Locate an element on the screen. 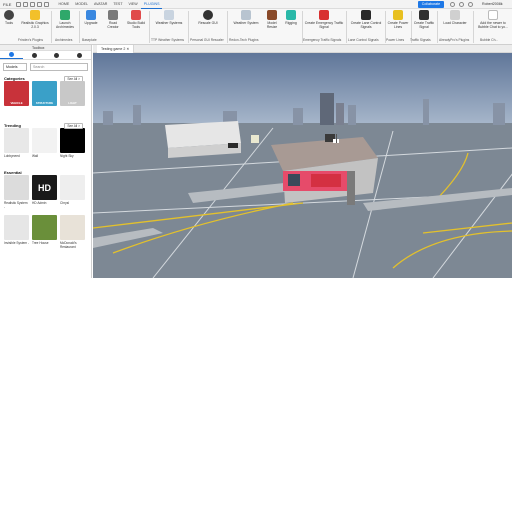  settings-icon is located at coordinates (470, 4).